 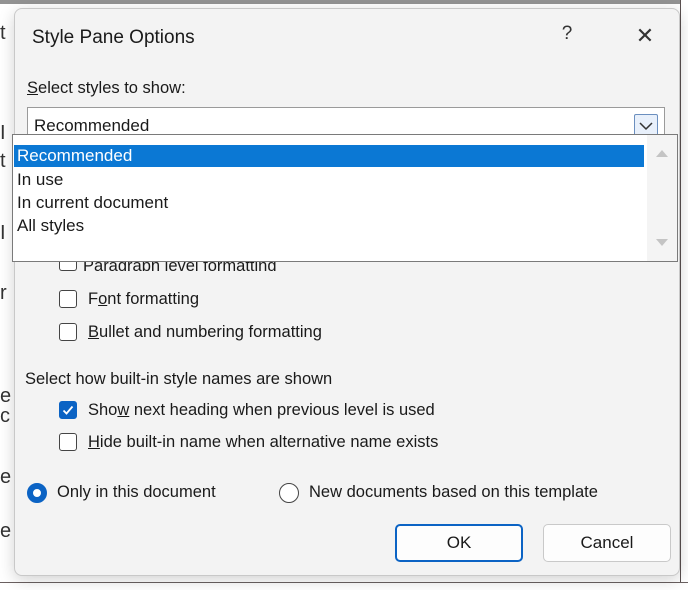 I want to click on dialog-title: Style Pane Options, so click(x=113, y=37).